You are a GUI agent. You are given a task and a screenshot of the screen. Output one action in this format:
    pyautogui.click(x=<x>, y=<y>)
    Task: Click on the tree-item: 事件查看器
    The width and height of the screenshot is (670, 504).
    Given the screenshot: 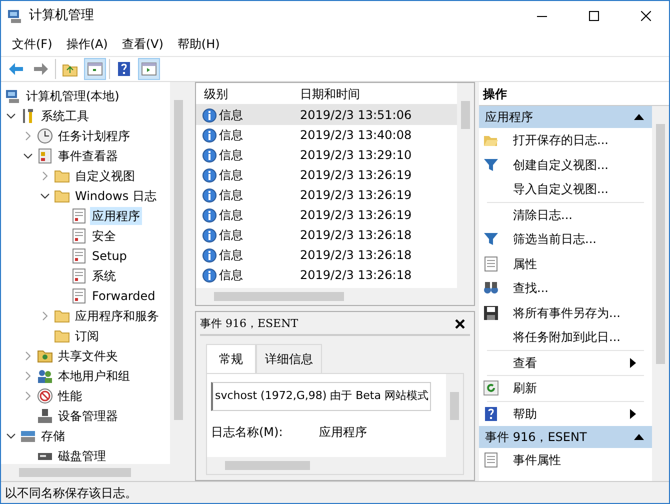 What is the action you would take?
    pyautogui.click(x=88, y=156)
    